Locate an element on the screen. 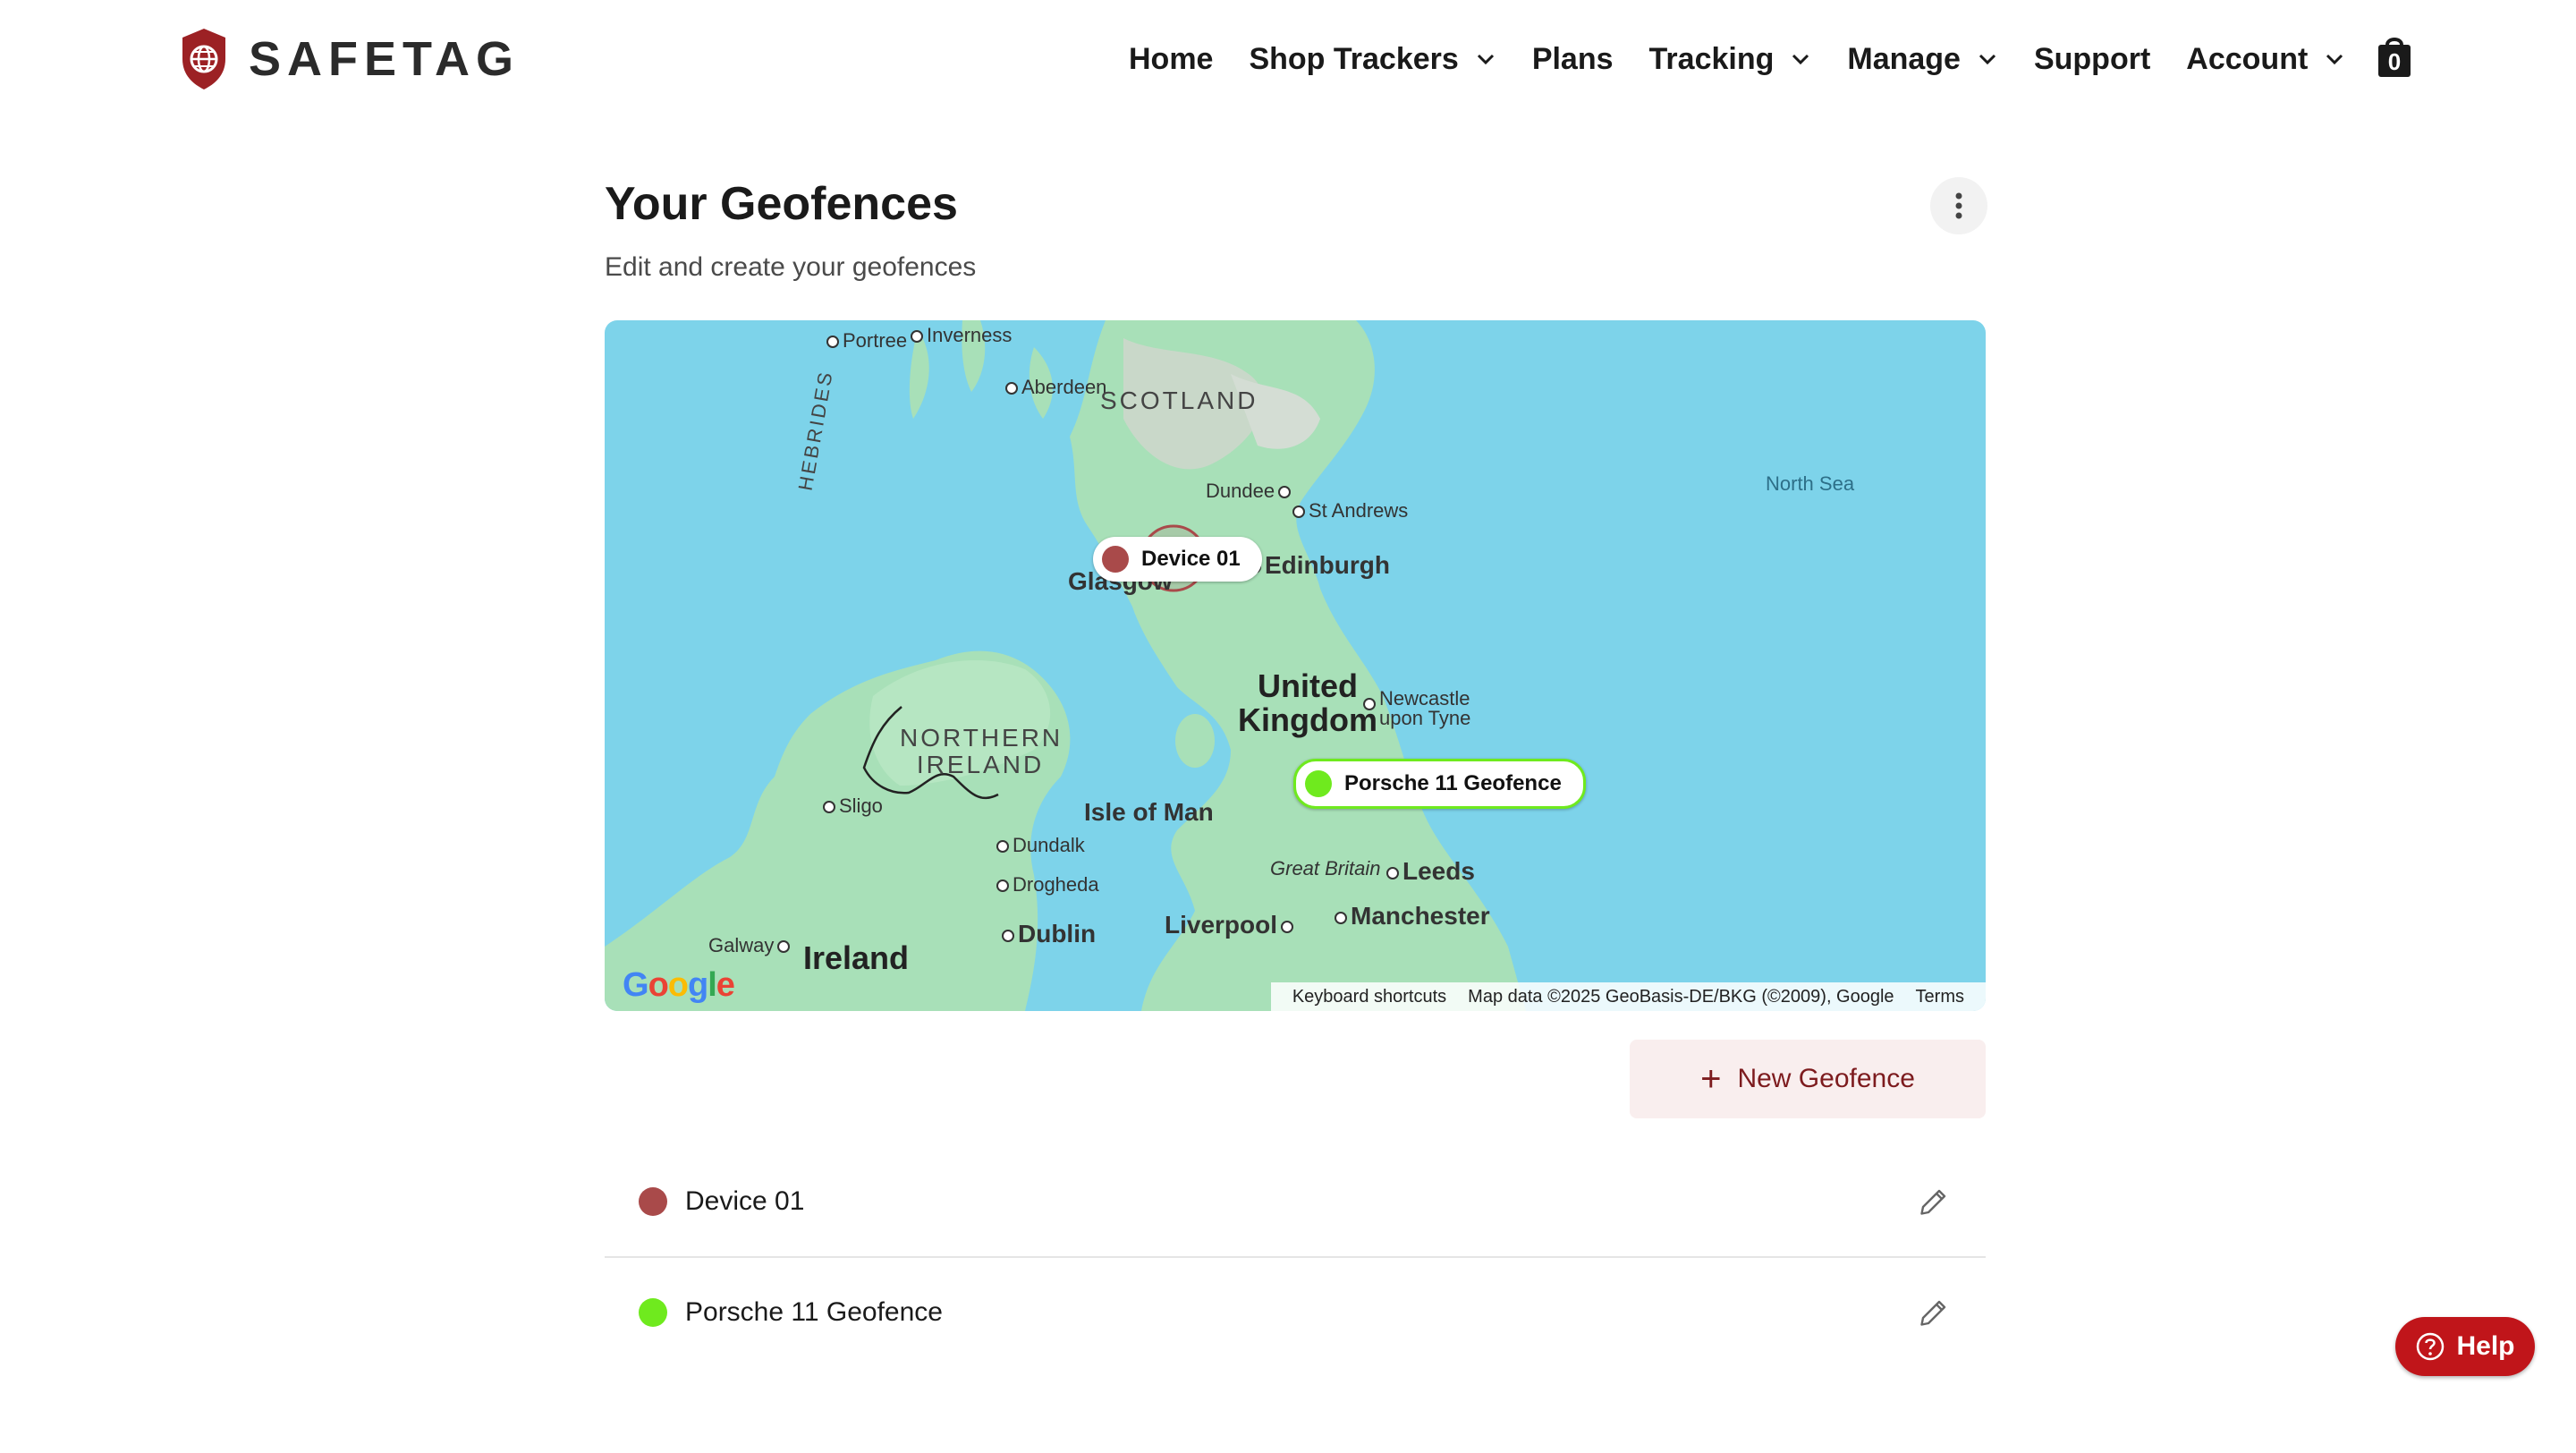 This screenshot has height=1453, width=2576. safetag-logo: SAFETAG is located at coordinates (349, 59).